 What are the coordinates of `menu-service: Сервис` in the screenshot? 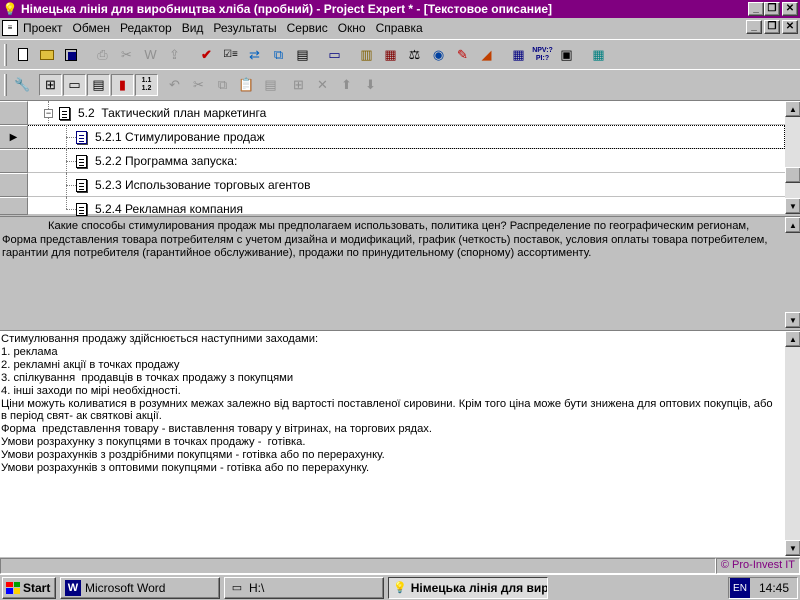 It's located at (307, 28).